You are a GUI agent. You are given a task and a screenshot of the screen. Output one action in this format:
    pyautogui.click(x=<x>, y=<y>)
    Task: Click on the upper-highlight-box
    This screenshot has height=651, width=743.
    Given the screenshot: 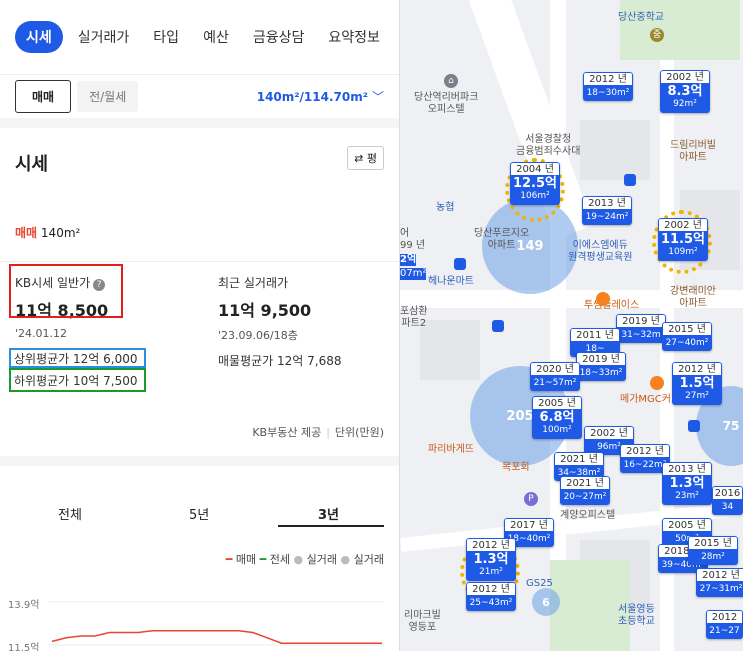 What is the action you would take?
    pyautogui.click(x=77, y=358)
    